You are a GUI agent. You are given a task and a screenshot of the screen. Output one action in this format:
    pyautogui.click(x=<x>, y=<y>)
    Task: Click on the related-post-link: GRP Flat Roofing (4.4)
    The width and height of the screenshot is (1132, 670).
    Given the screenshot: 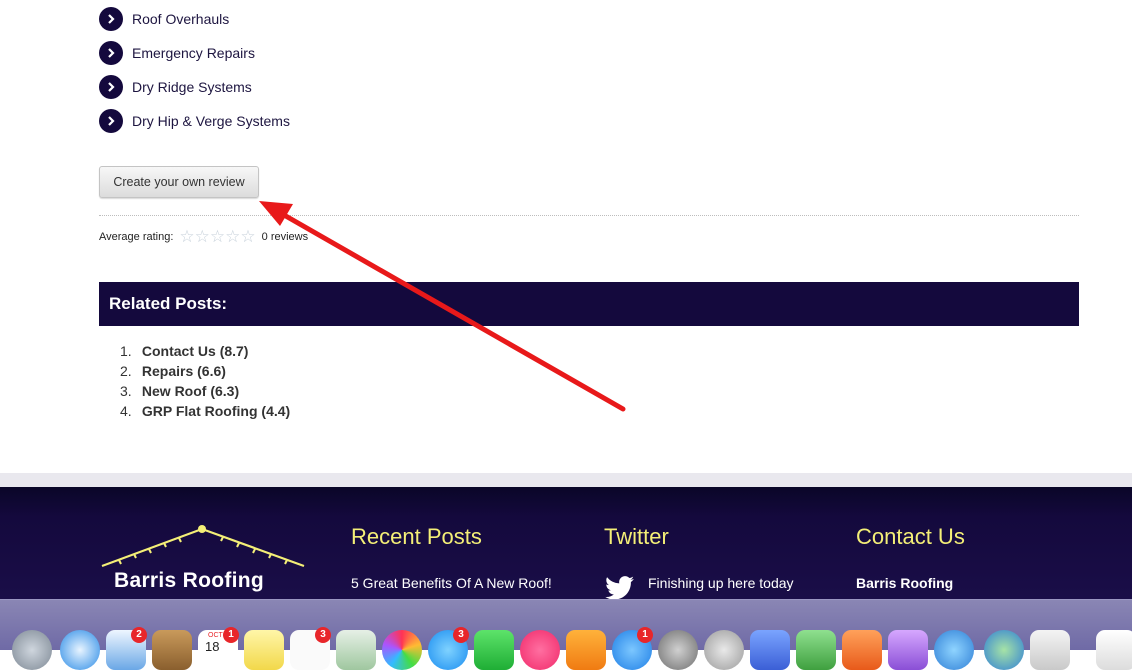 What is the action you would take?
    pyautogui.click(x=216, y=411)
    